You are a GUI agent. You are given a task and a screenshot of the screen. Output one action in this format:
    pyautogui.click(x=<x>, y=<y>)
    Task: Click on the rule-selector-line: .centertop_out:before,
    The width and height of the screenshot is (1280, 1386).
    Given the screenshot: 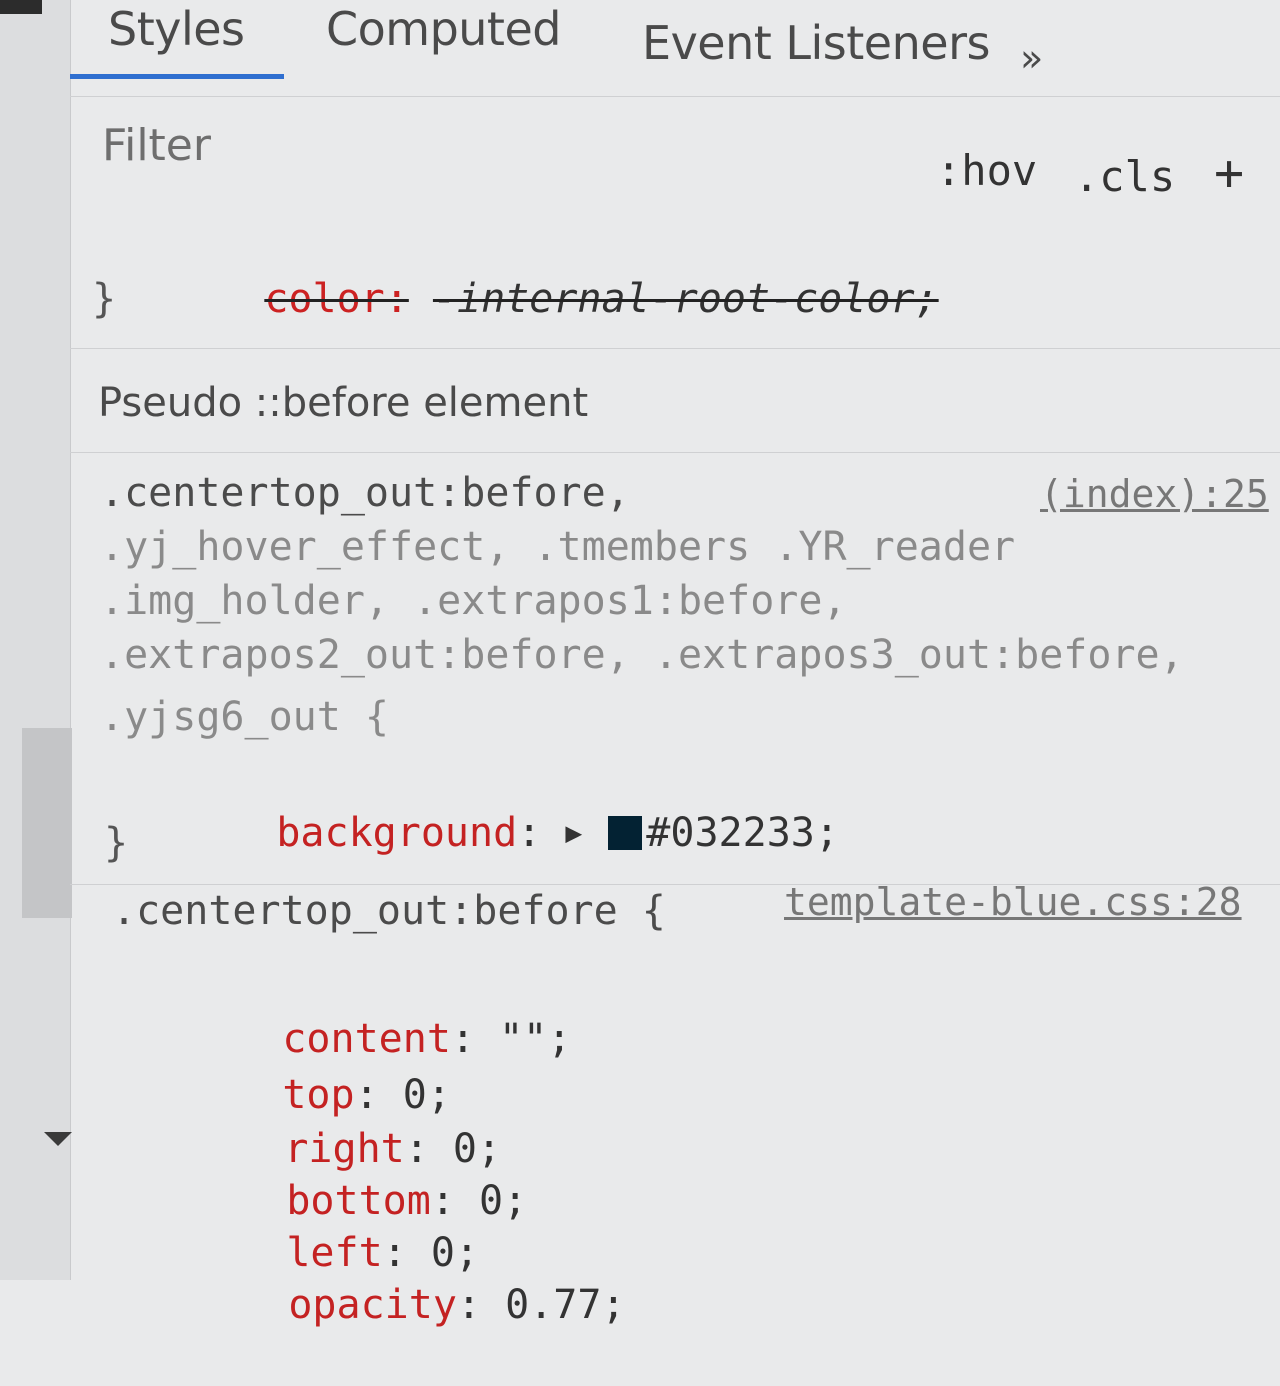 What is the action you would take?
    pyautogui.click(x=365, y=493)
    